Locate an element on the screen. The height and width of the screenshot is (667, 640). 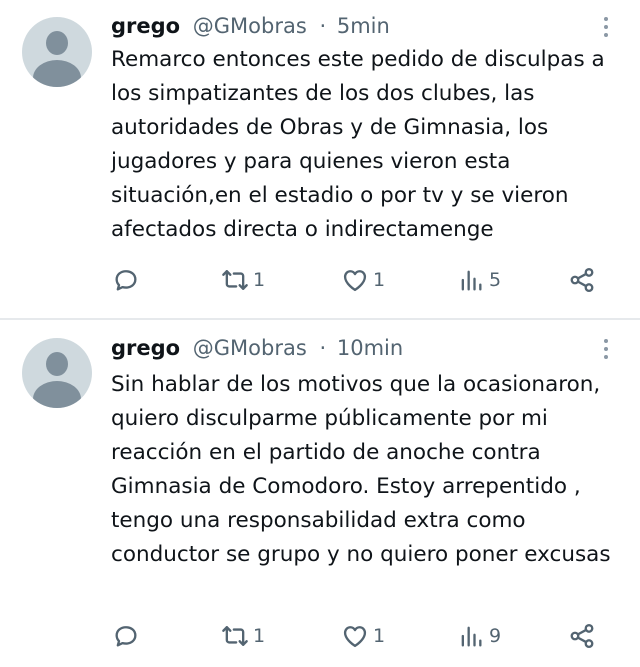
timestamp: 10min is located at coordinates (370, 348).